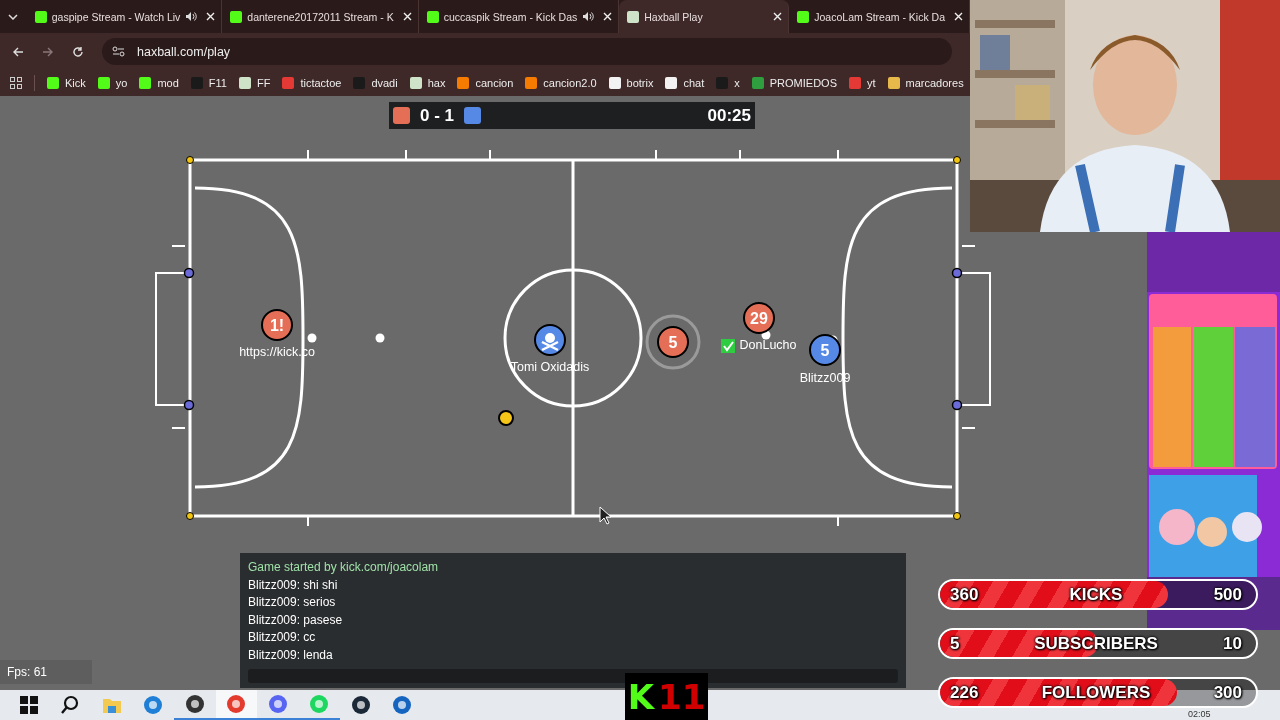 This screenshot has width=1280, height=720. I want to click on bookmark: marcadores, so click(925, 83).